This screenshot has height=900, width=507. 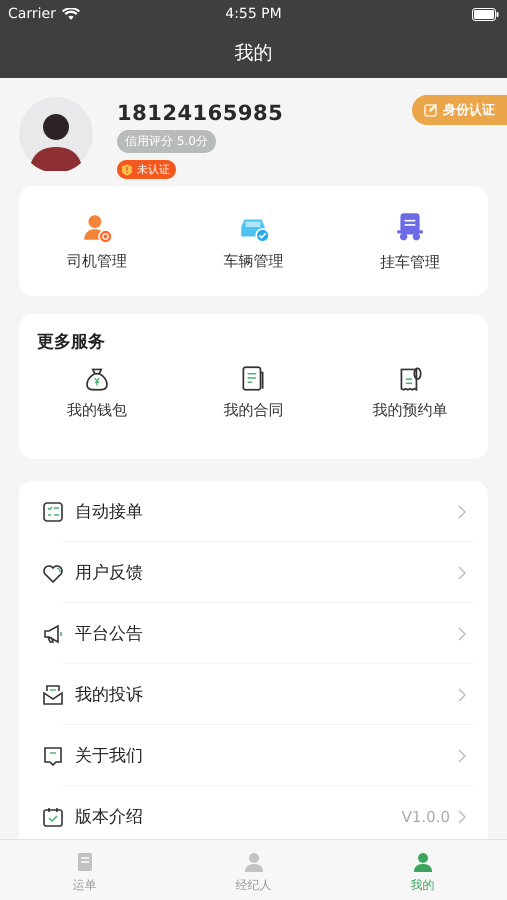 I want to click on menu-item: 我的投诉, so click(x=253, y=694).